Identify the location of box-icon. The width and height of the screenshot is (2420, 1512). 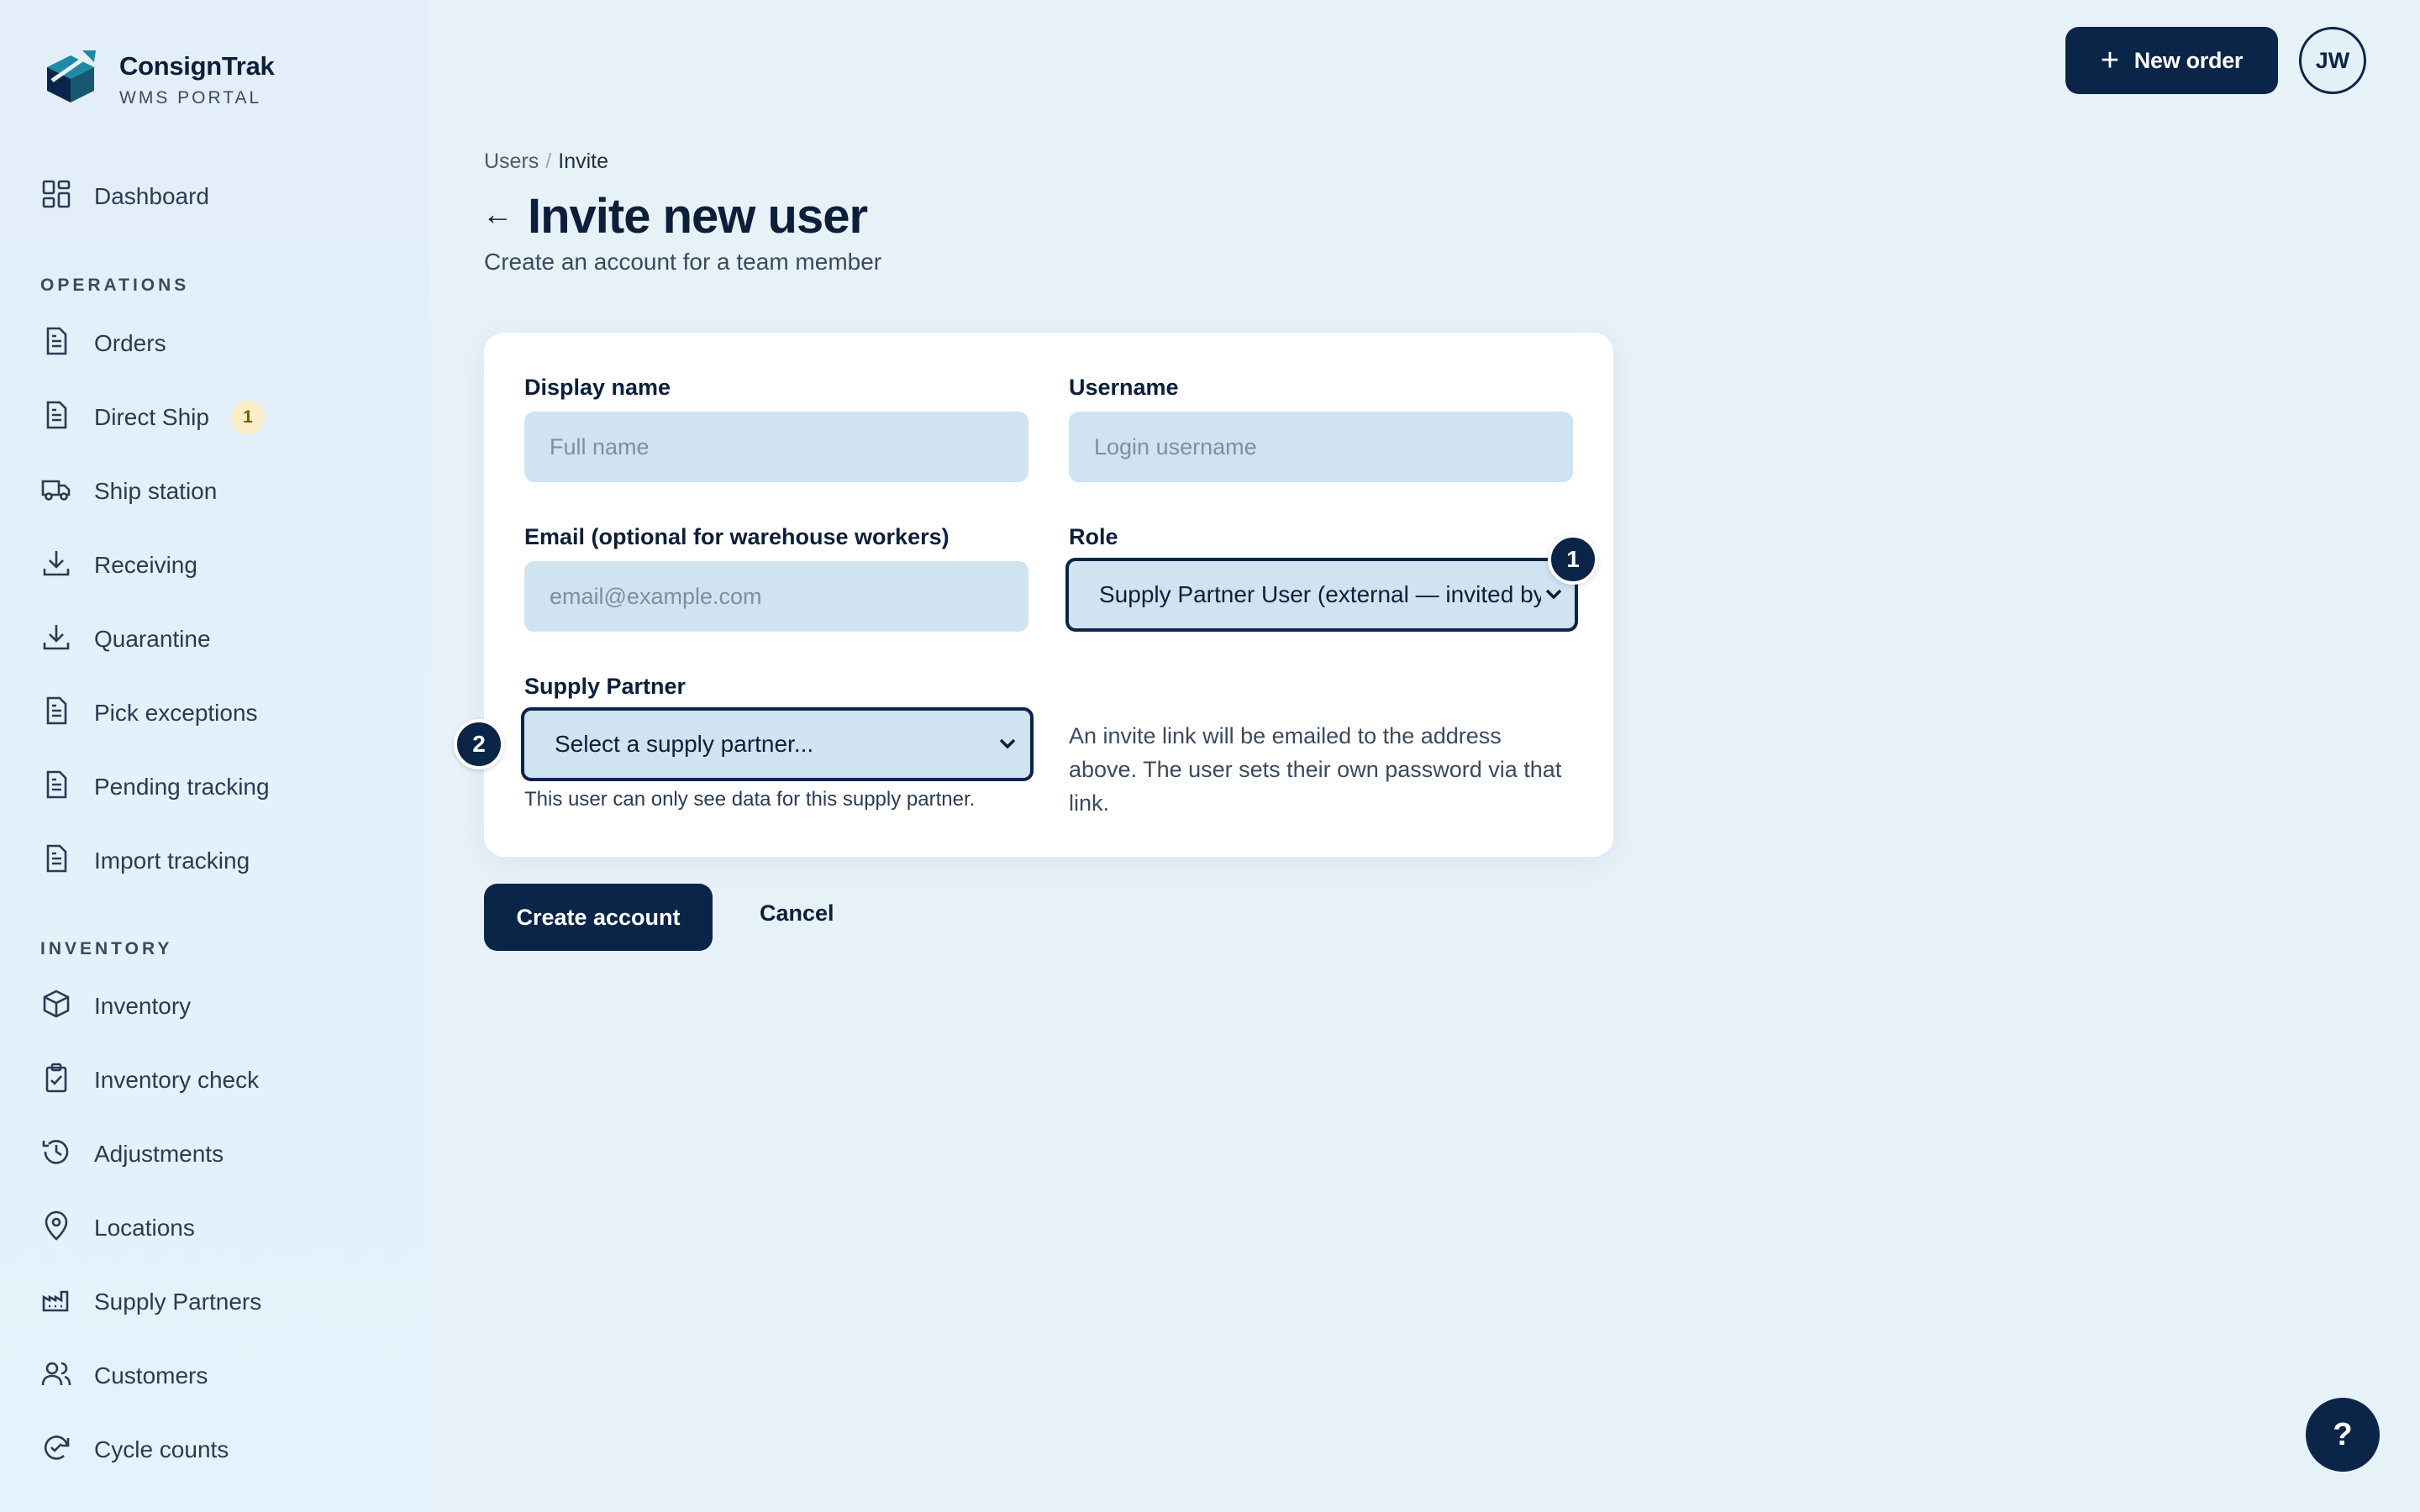
(56, 1007).